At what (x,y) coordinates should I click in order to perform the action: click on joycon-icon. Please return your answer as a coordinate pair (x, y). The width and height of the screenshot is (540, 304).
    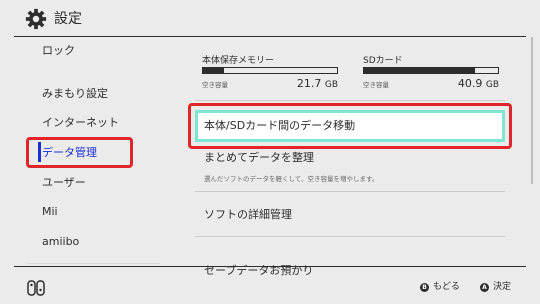
    Looking at the image, I should click on (36, 288).